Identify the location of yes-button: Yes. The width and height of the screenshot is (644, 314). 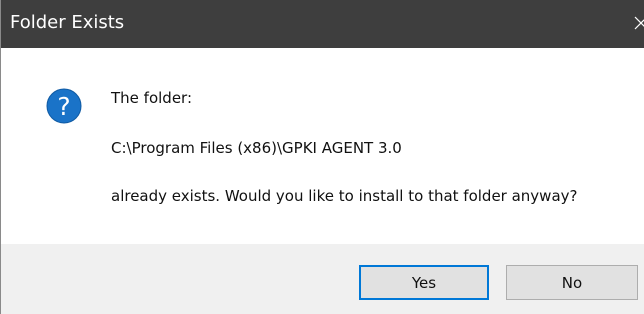
(424, 282).